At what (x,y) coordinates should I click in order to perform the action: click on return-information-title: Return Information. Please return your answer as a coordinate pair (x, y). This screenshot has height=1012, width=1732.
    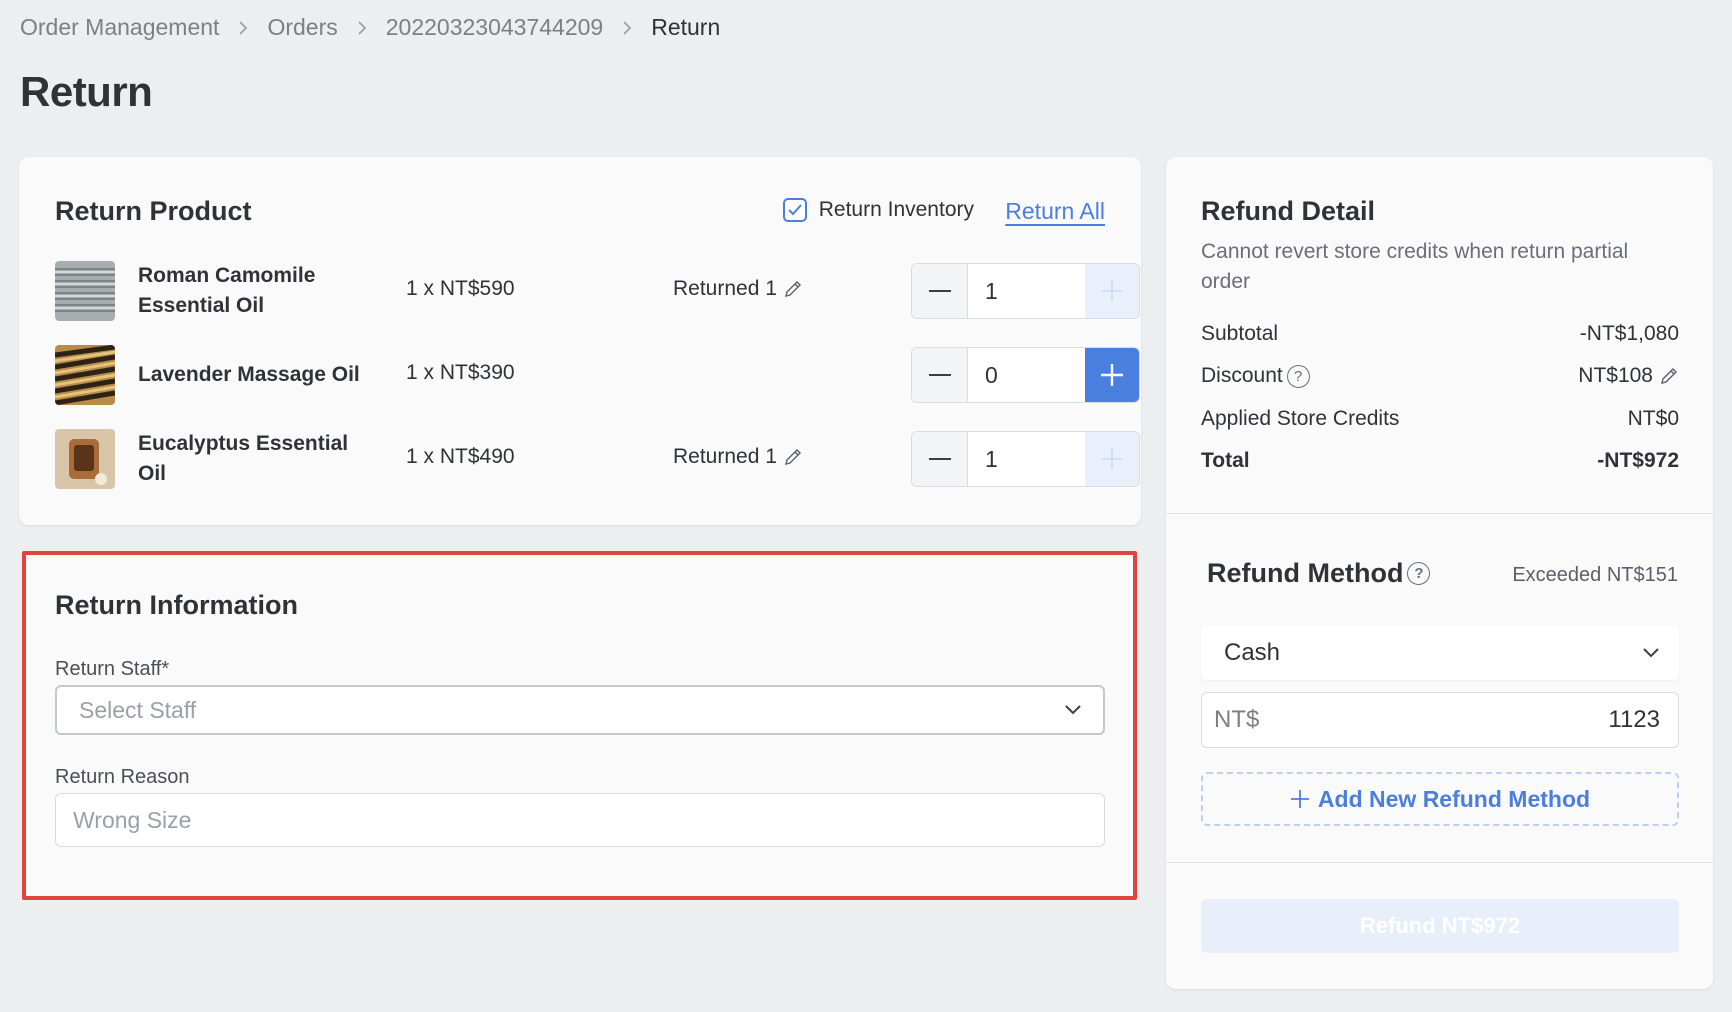
    Looking at the image, I should click on (176, 605).